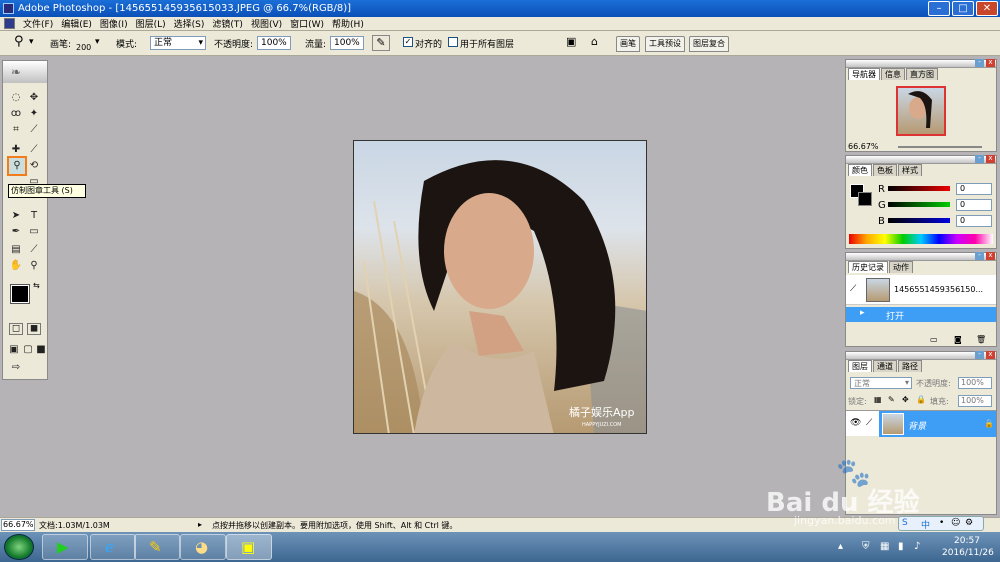  Describe the element at coordinates (20, 294) in the screenshot. I see `foreground-color-swatch` at that location.